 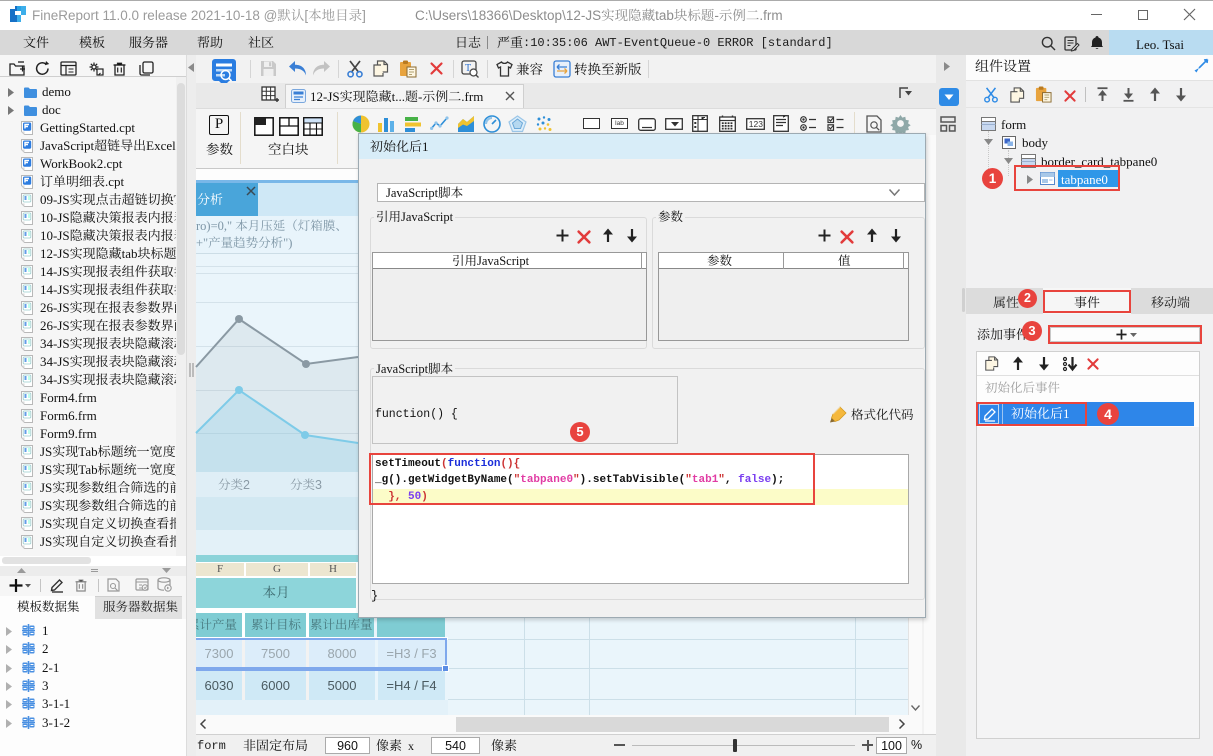 I want to click on svg-text: 123, so click(x=756, y=124).